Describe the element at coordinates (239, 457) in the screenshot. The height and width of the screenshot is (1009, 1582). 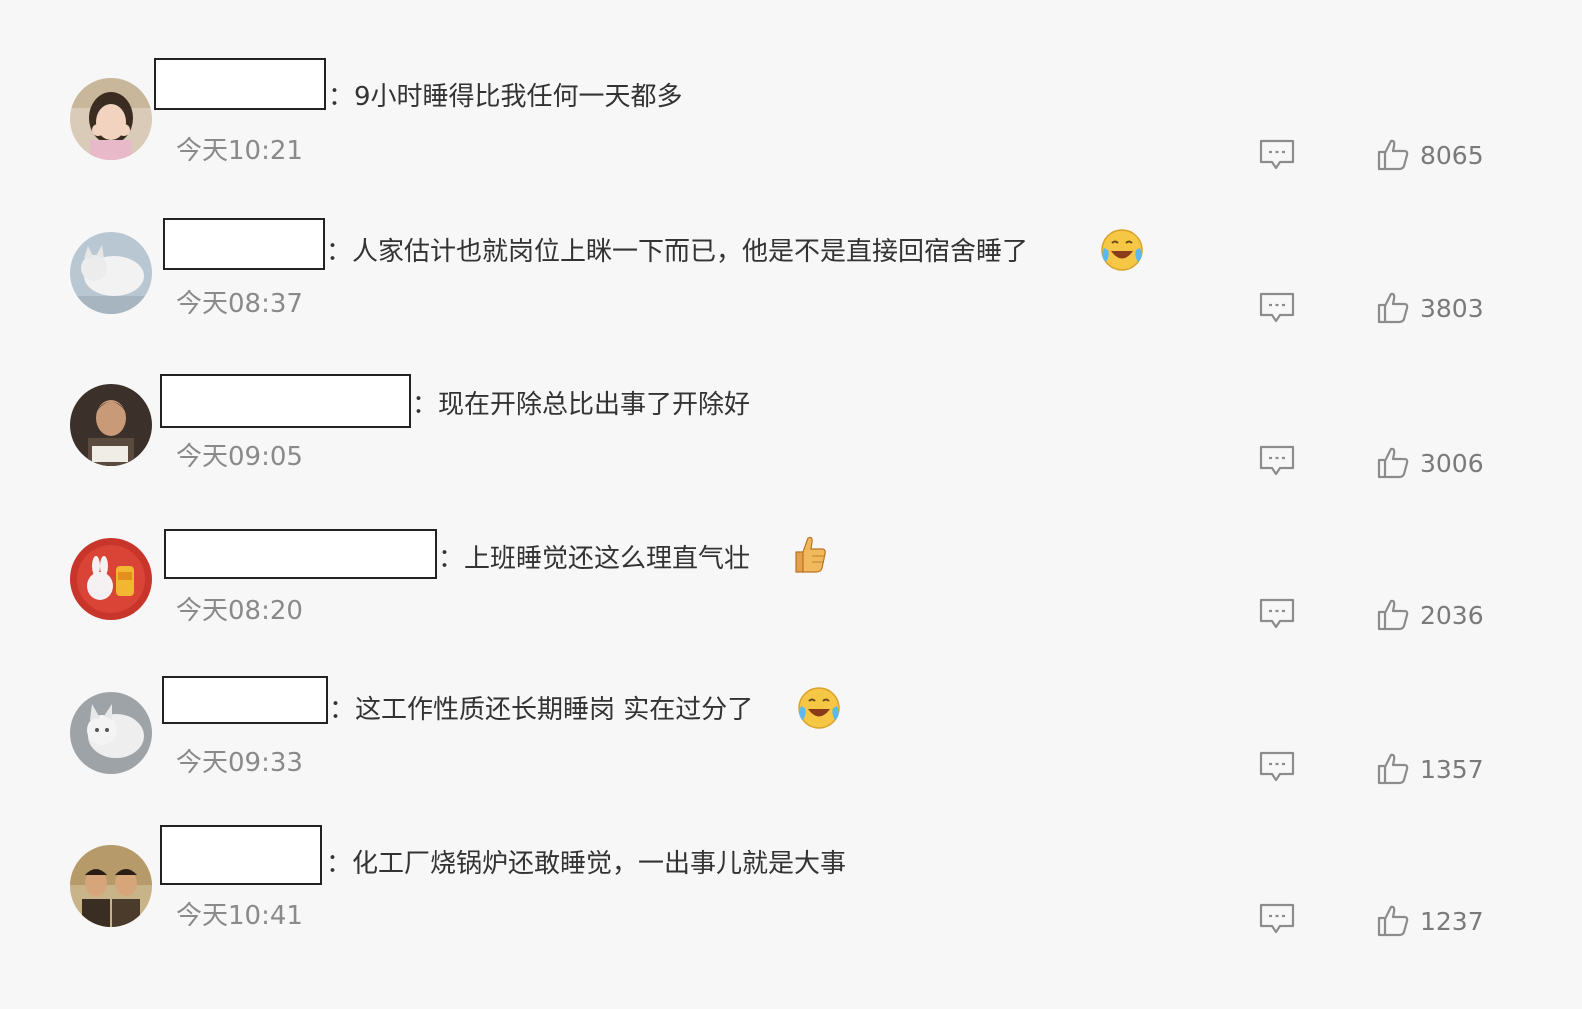
I see `comment-time: 今天09:05` at that location.